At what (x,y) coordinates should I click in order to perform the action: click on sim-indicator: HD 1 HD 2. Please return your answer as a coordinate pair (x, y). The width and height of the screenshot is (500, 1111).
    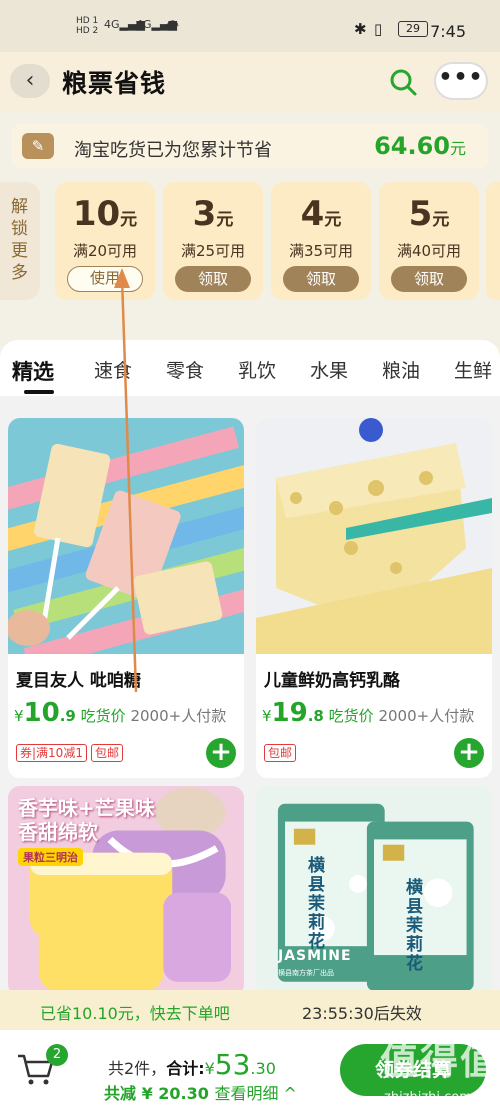
    Looking at the image, I should click on (87, 26).